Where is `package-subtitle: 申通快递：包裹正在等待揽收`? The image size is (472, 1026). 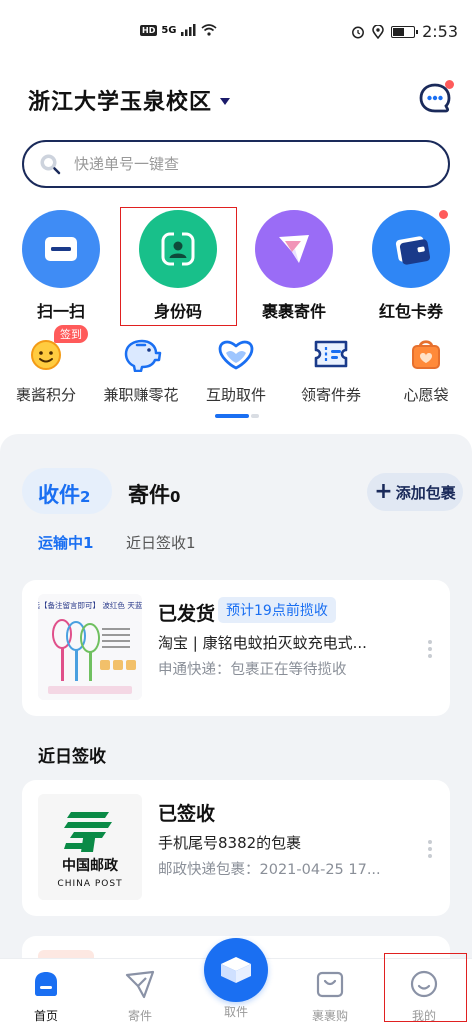 package-subtitle: 申通快递：包裹正在等待揽收 is located at coordinates (252, 670).